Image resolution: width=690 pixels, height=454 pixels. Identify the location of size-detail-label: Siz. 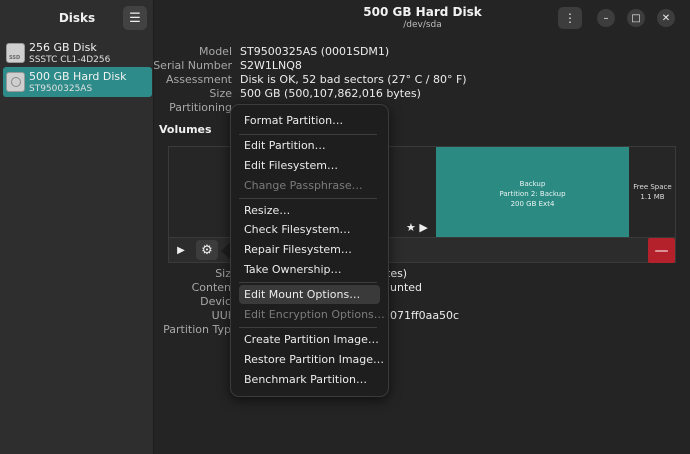
(223, 273).